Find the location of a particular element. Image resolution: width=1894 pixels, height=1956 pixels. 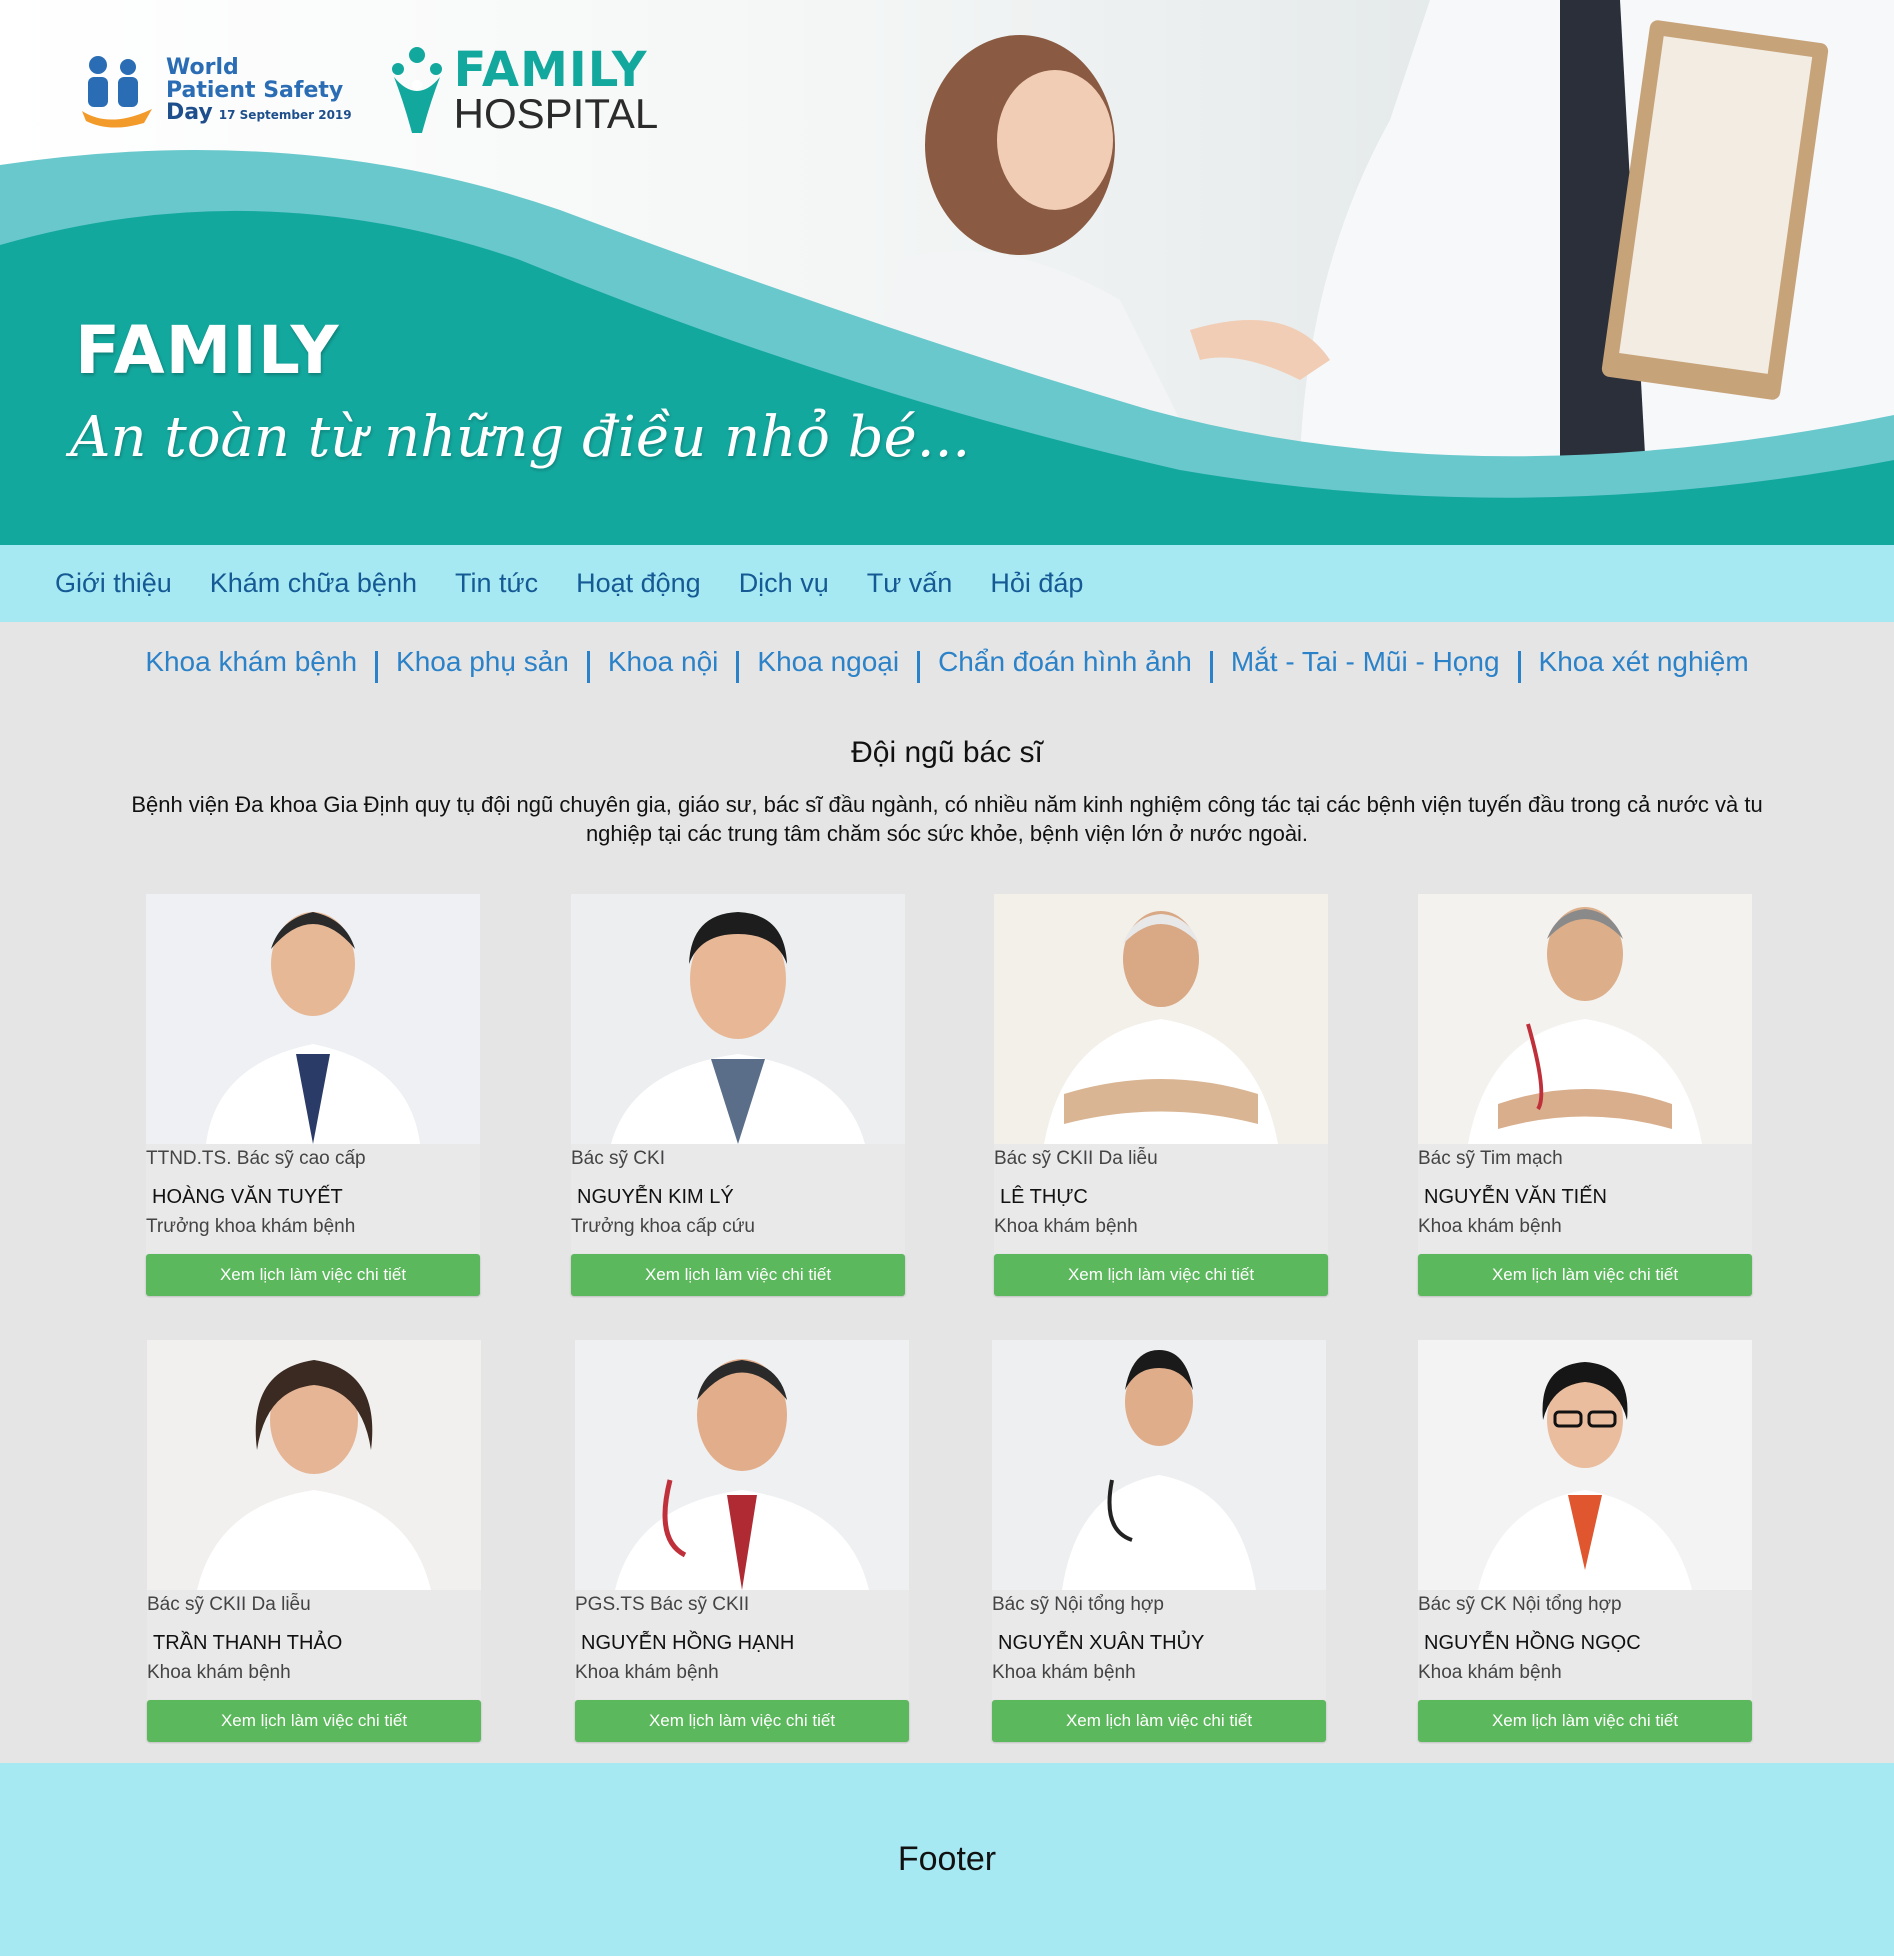

slogan-title: FAMILY is located at coordinates (207, 350).